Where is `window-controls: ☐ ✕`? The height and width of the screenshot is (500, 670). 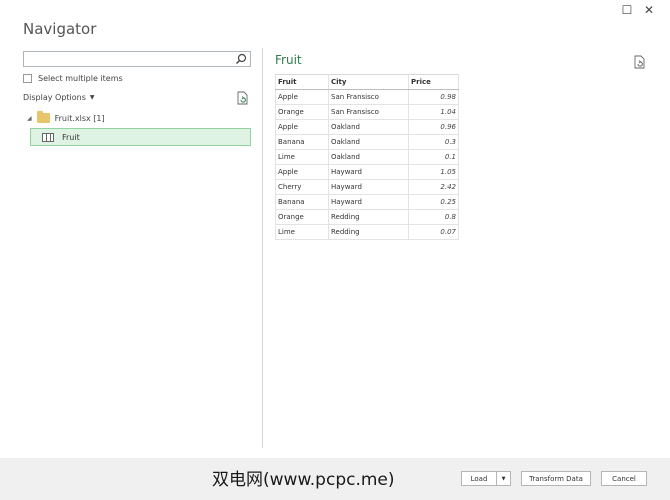
window-controls: ☐ ✕ is located at coordinates (638, 10).